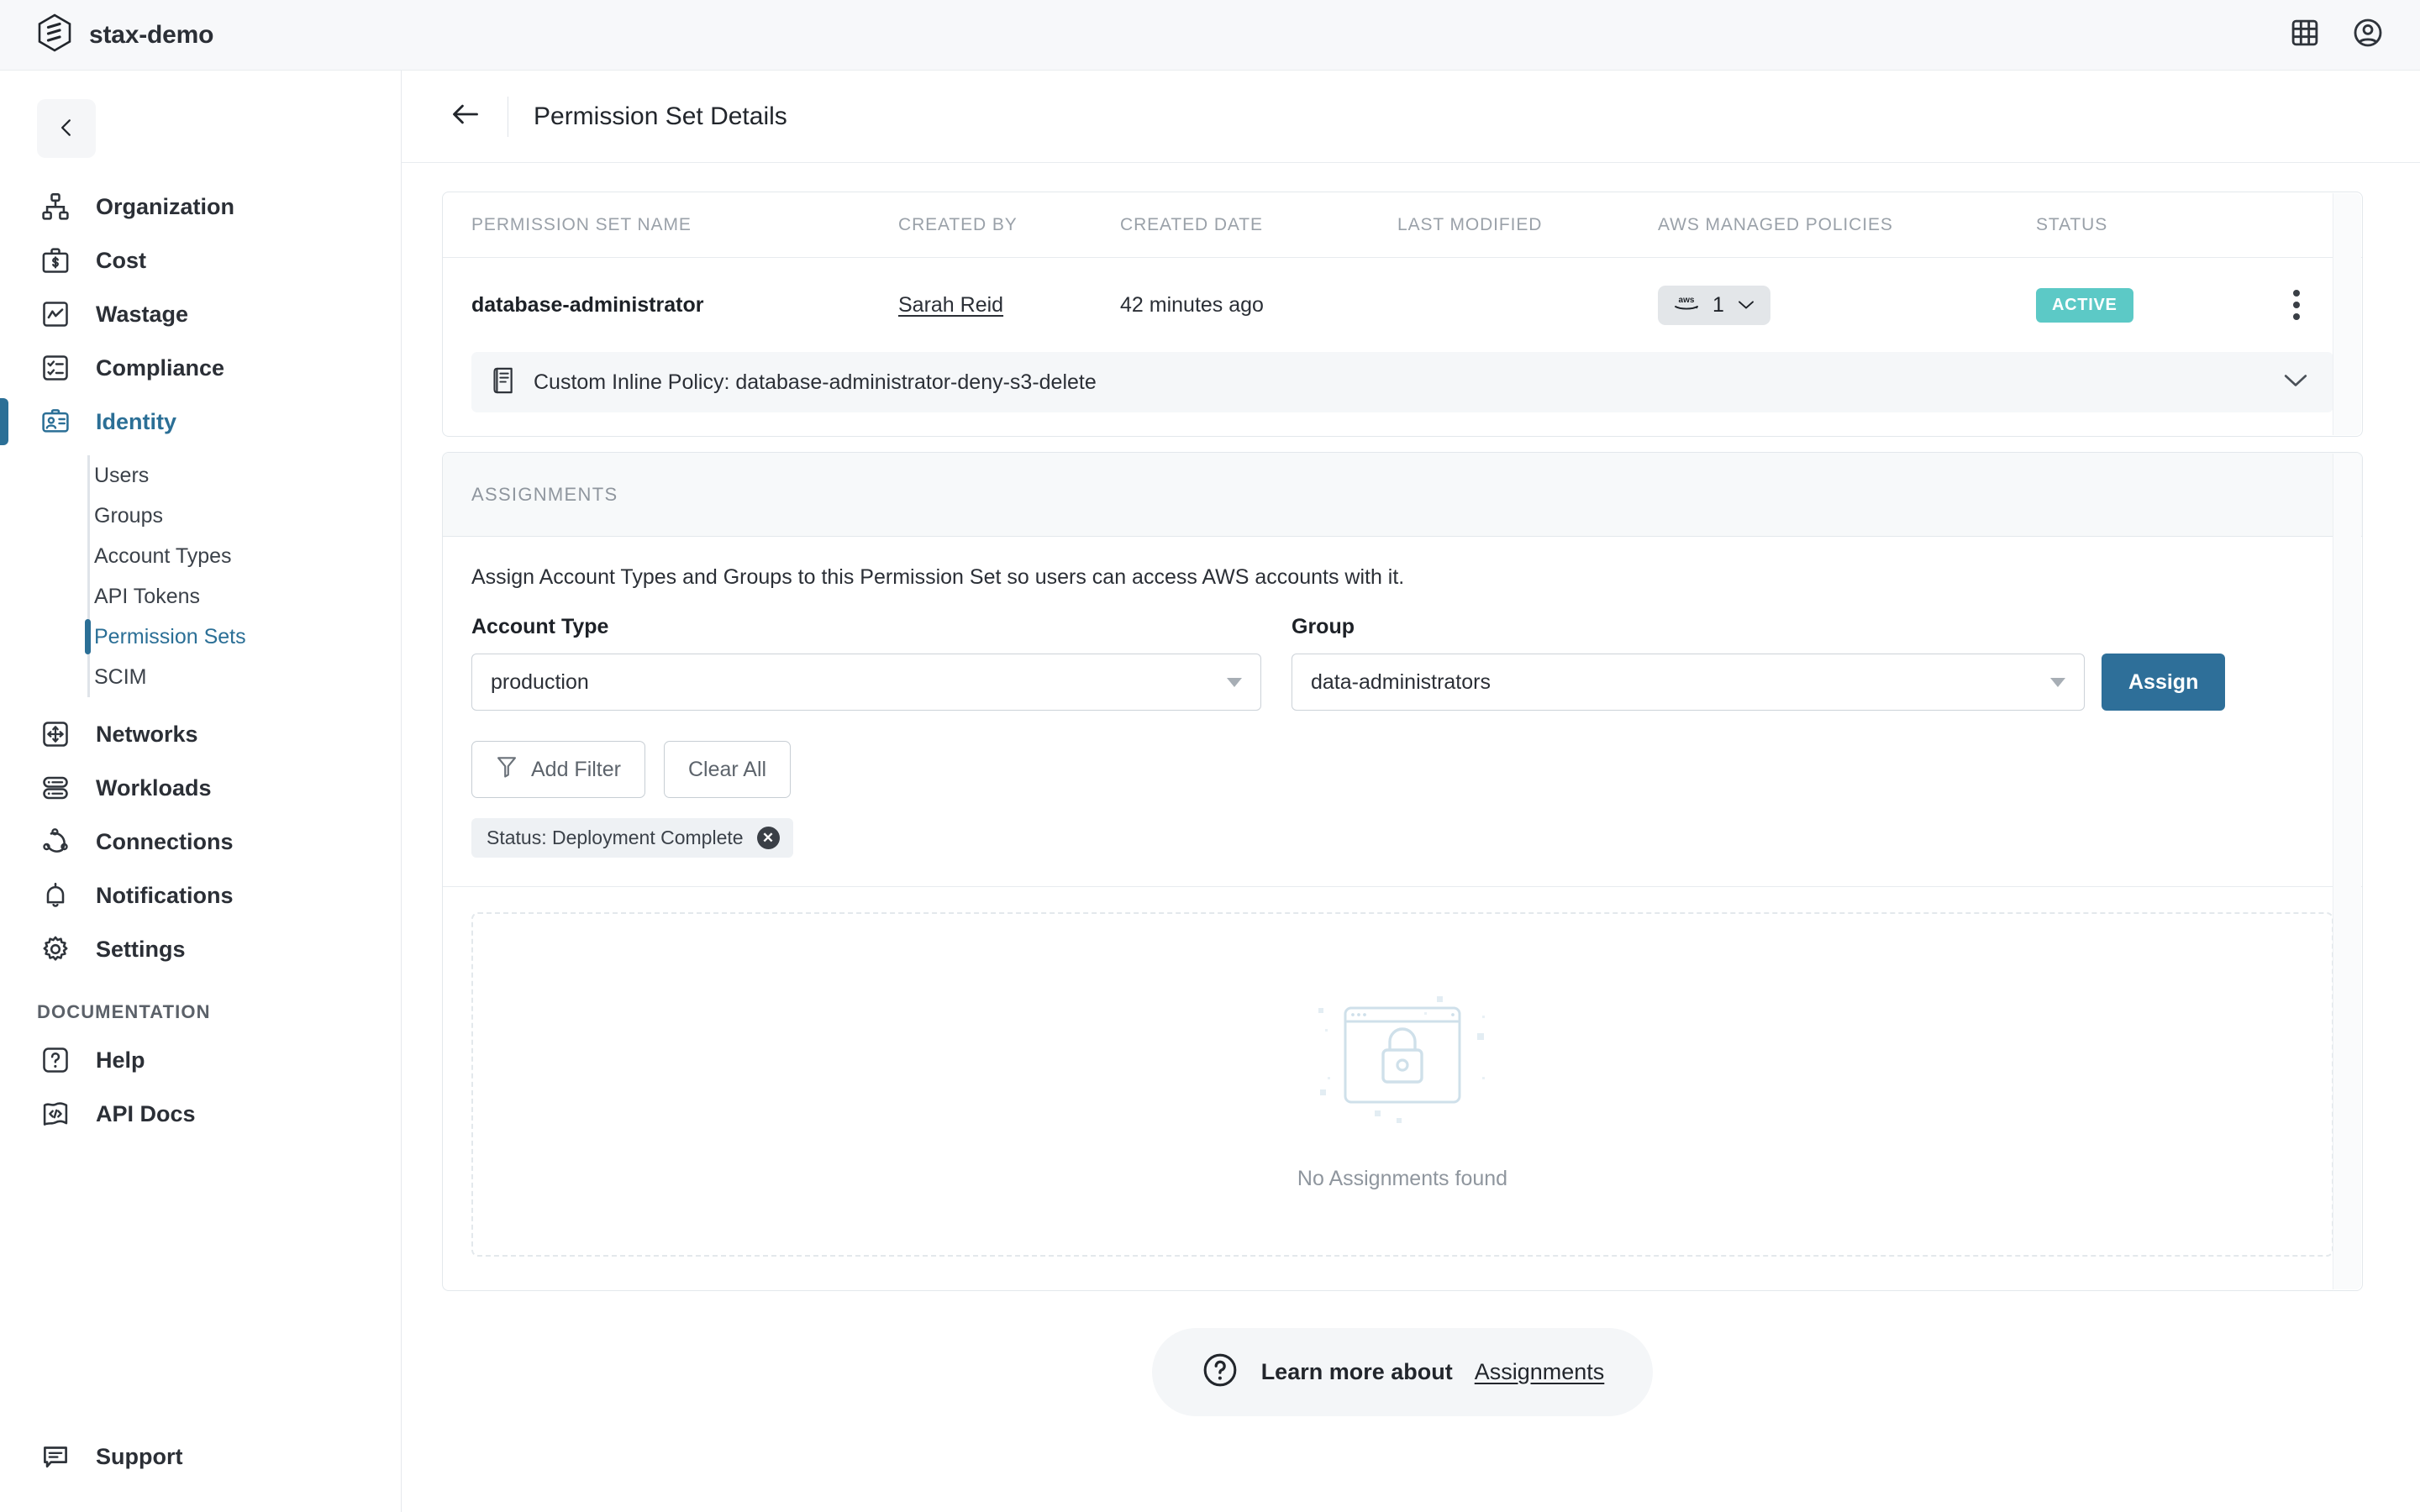 This screenshot has width=2420, height=1512. What do you see at coordinates (243, 637) in the screenshot?
I see `sidebar-item-permission-sets: Permission Sets` at bounding box center [243, 637].